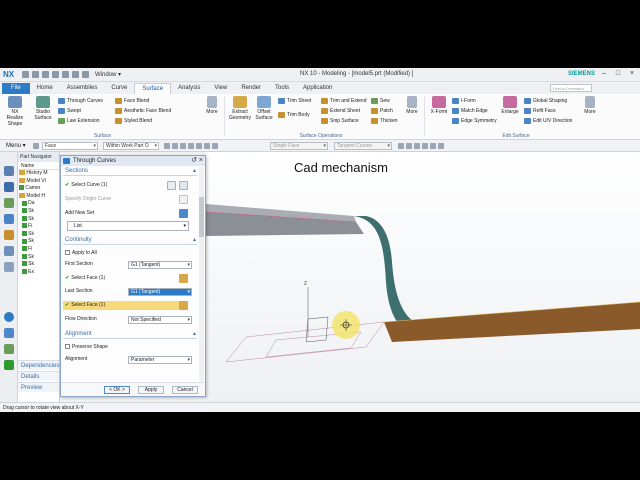 This screenshot has height=480, width=640. I want to click on constraint-navigator-icon, so click(9, 187).